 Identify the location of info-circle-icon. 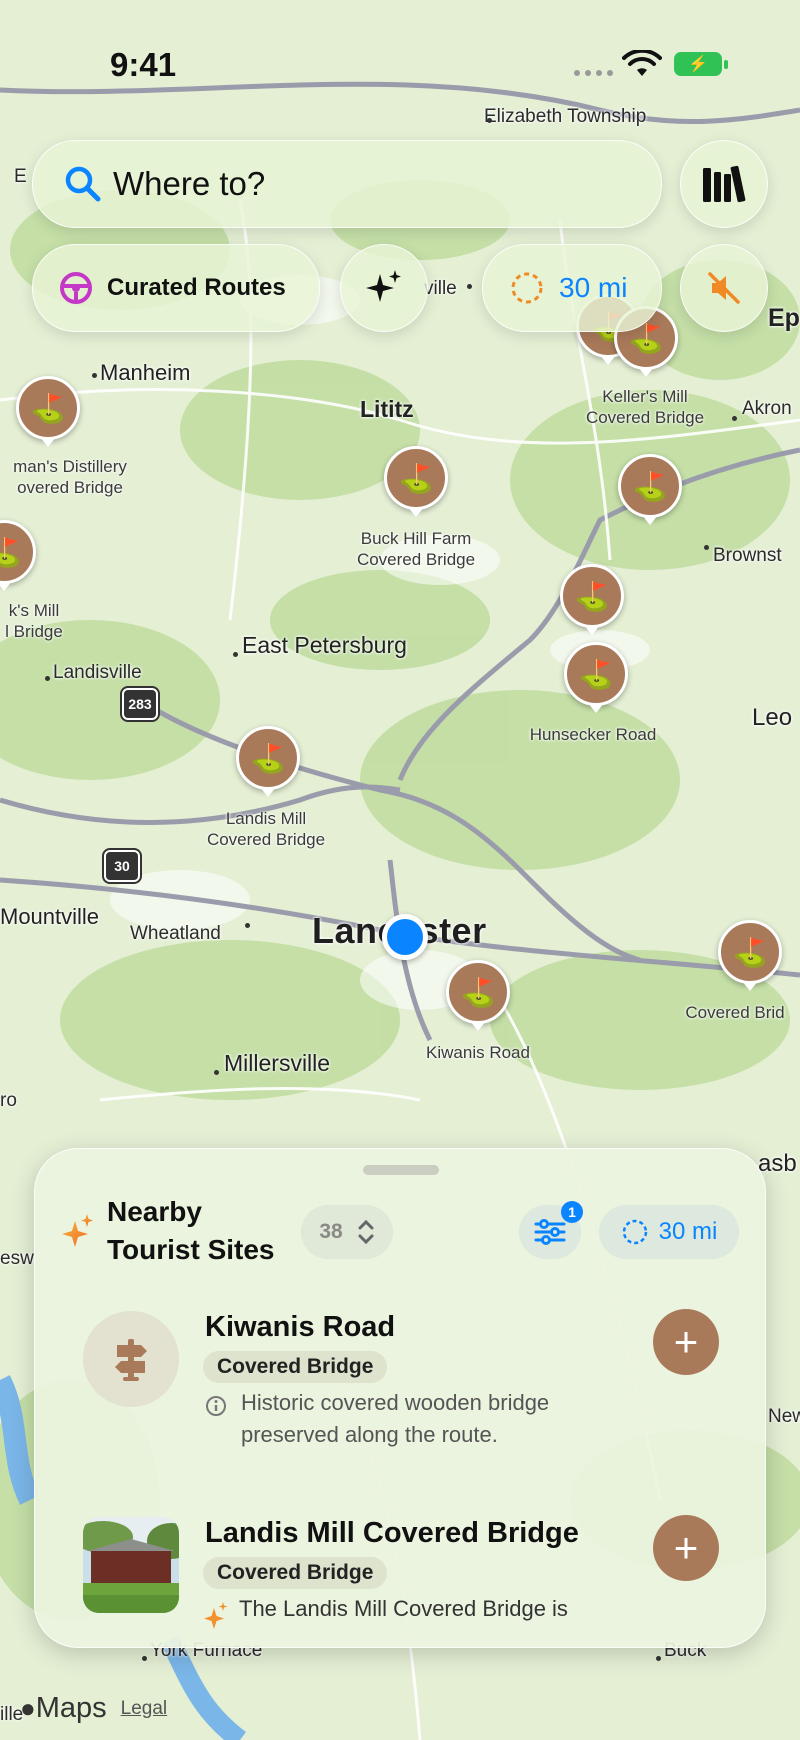
(216, 1406).